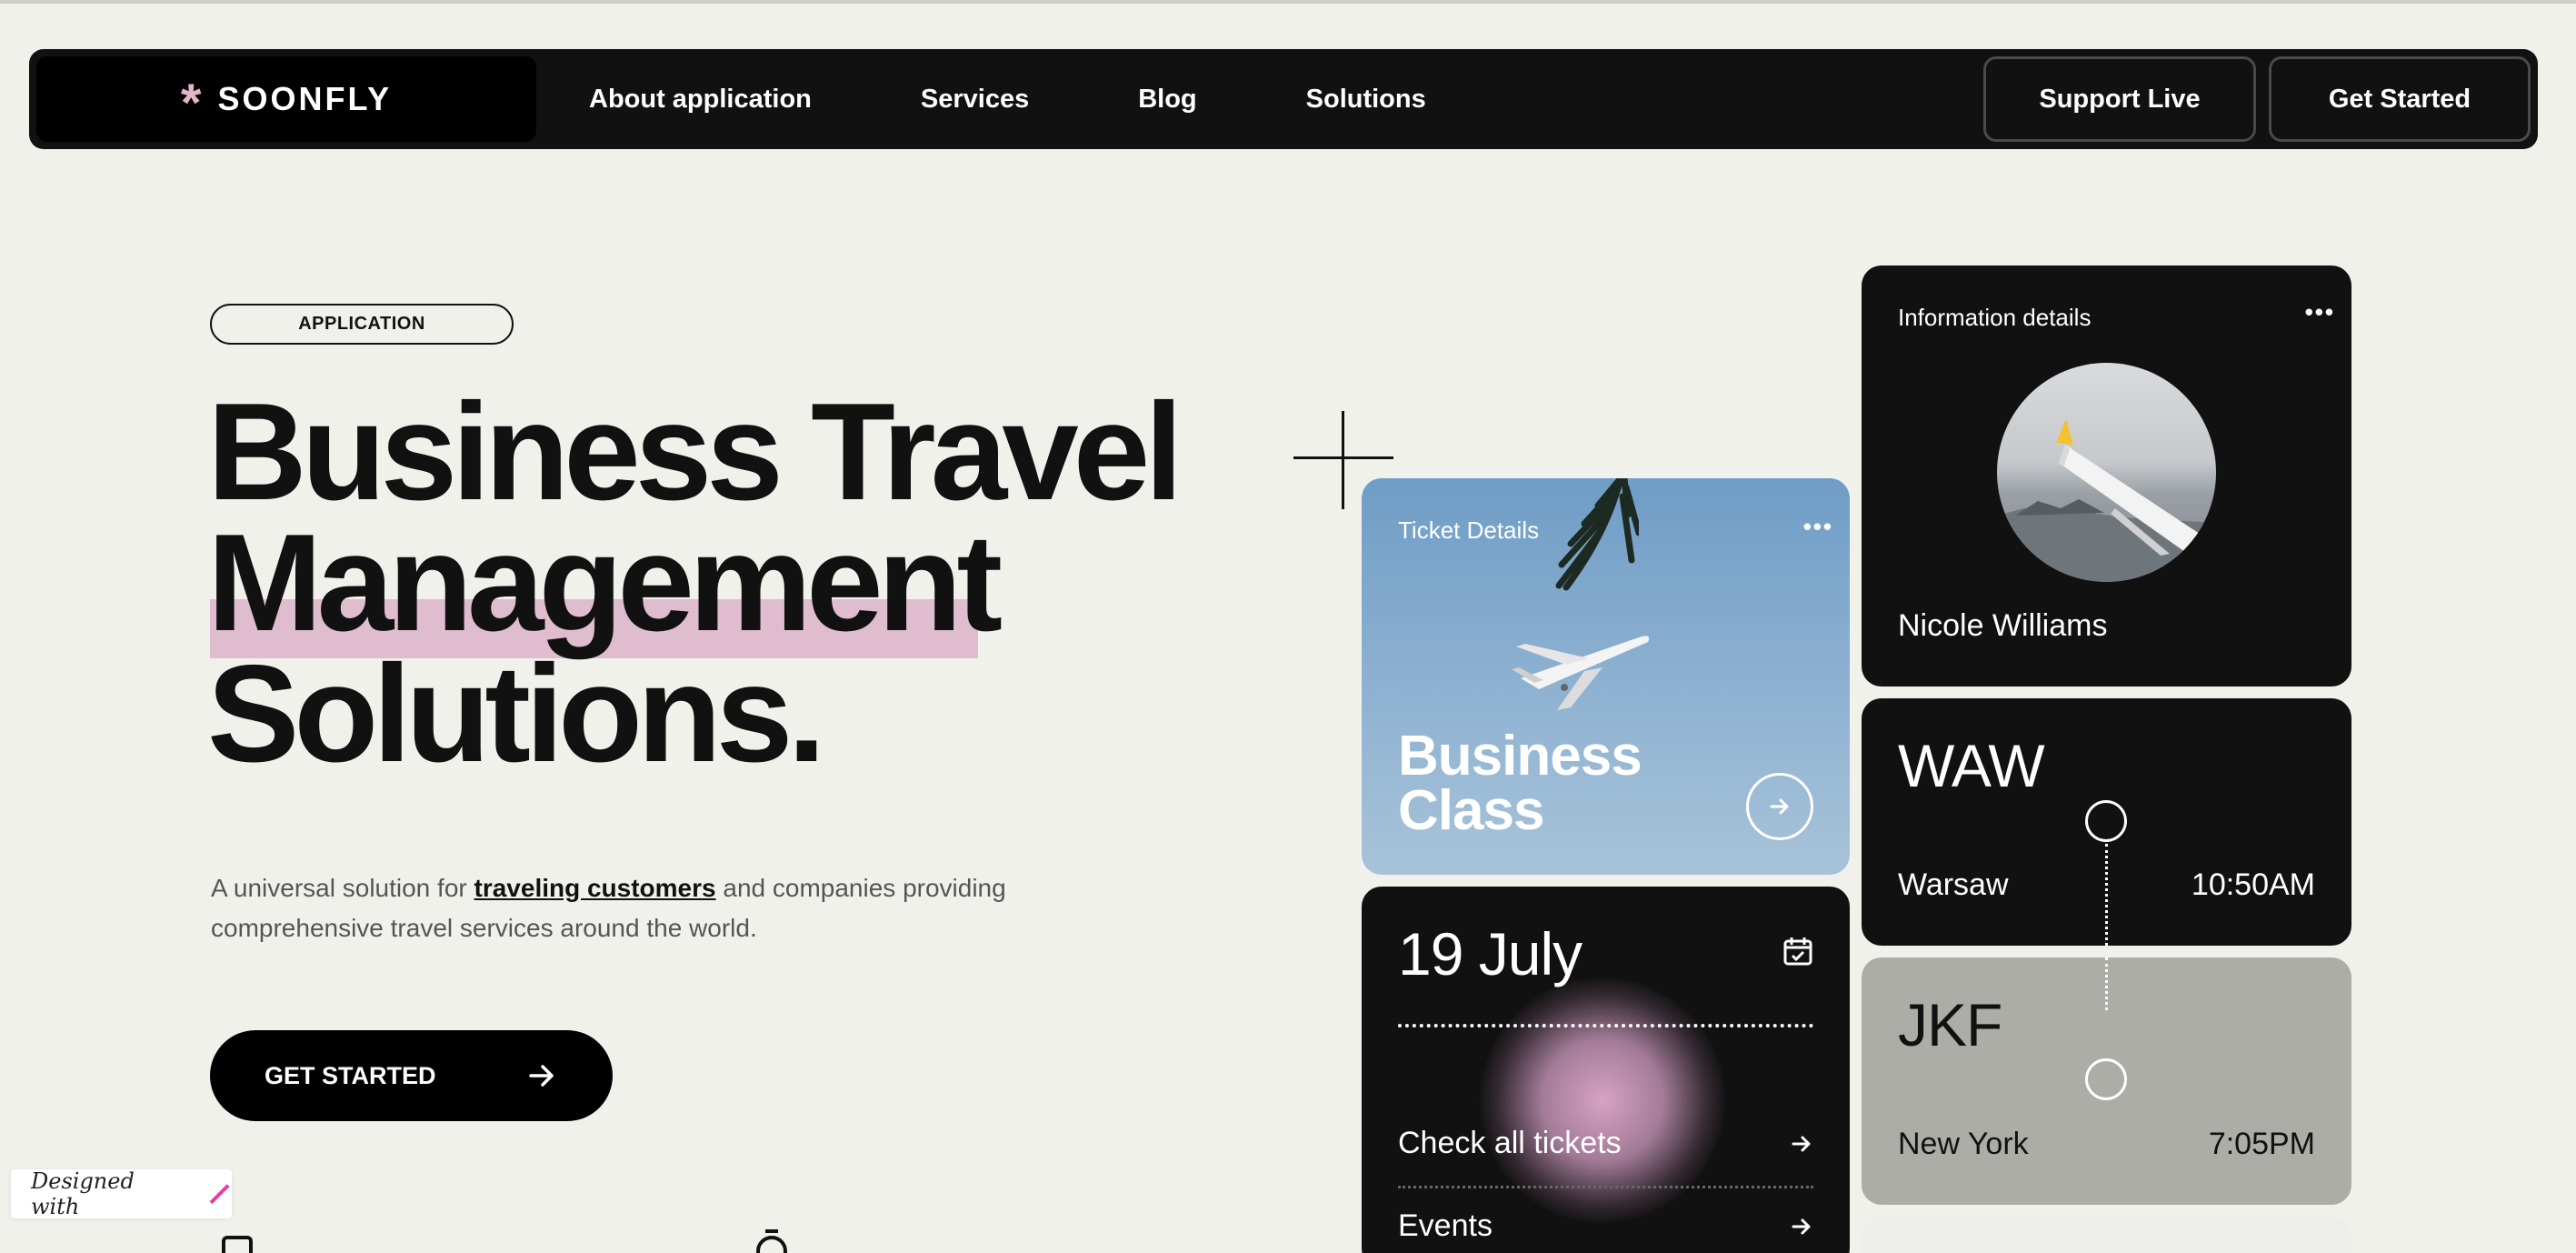  Describe the element at coordinates (1798, 951) in the screenshot. I see `calendar-check-icon` at that location.